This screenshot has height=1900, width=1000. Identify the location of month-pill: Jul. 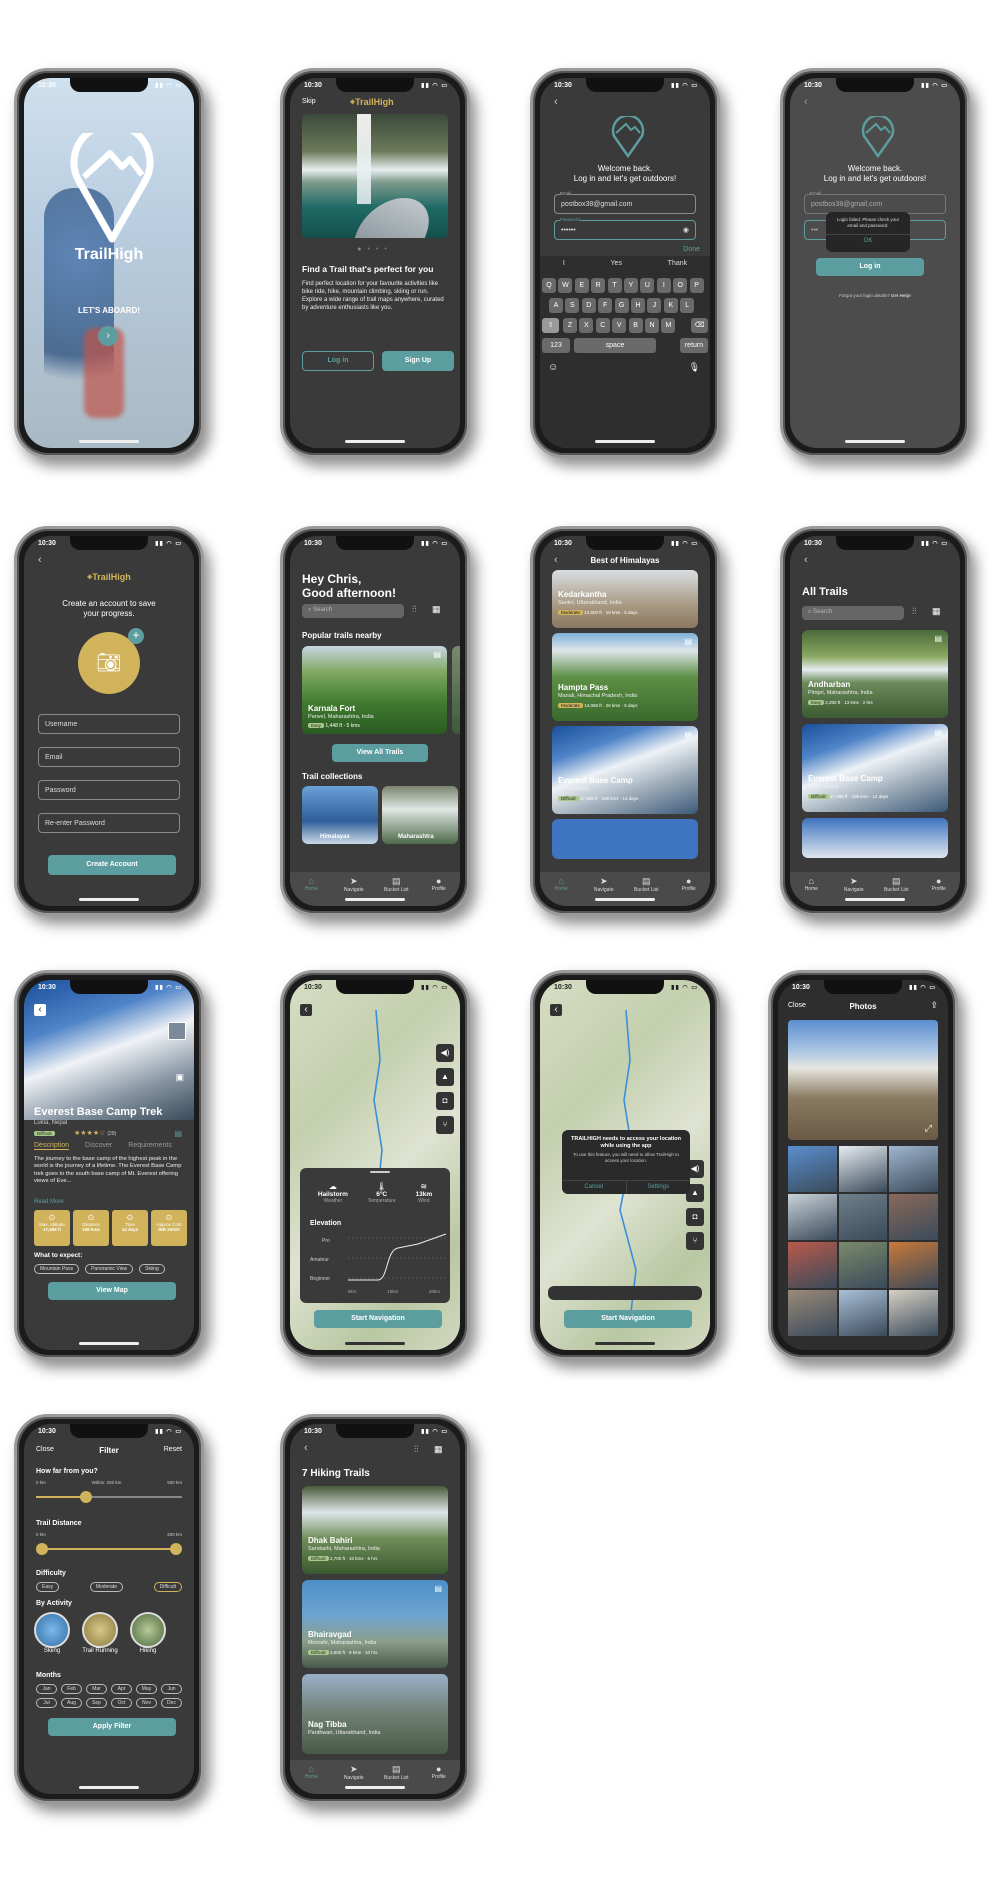
(46, 1703).